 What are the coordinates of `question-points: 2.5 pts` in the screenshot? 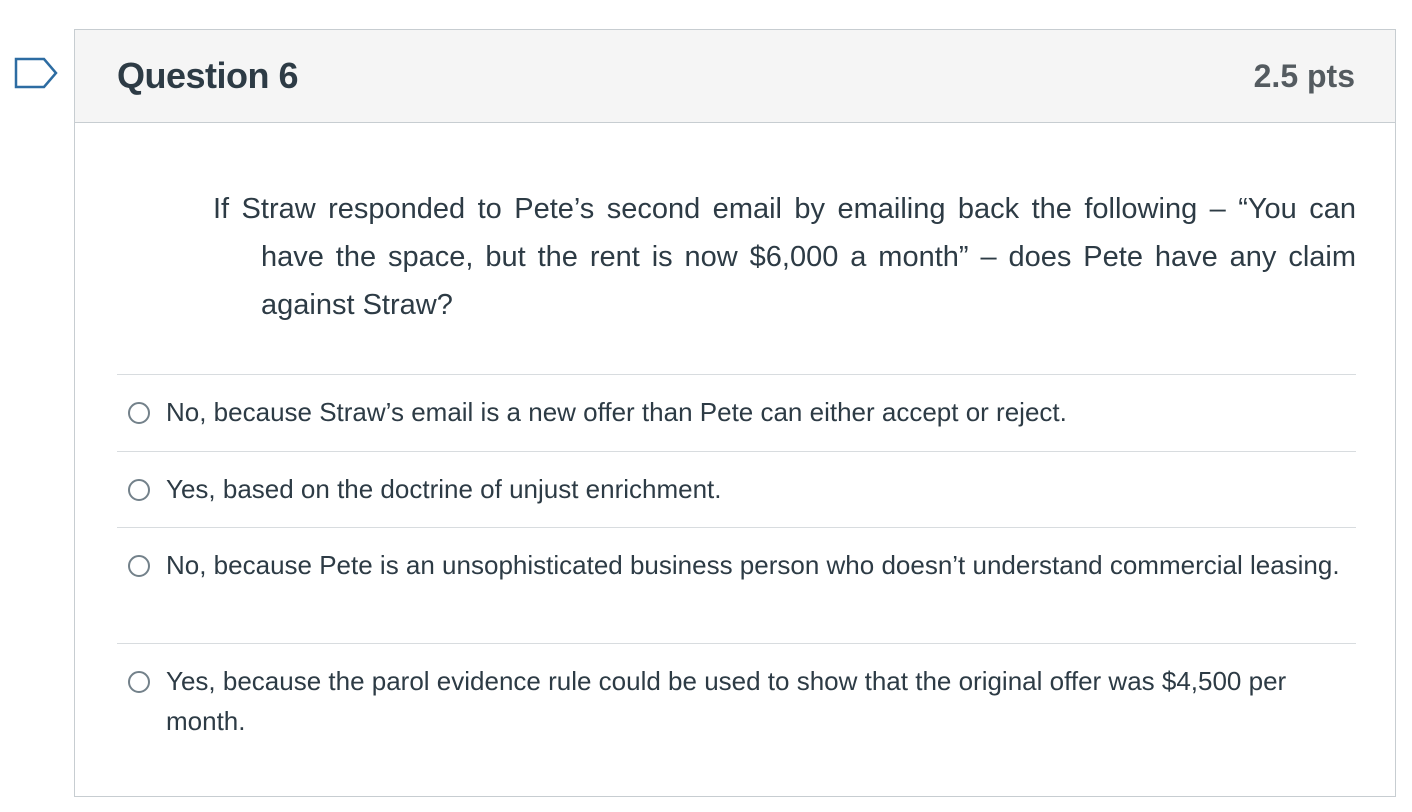 It's located at (1304, 75).